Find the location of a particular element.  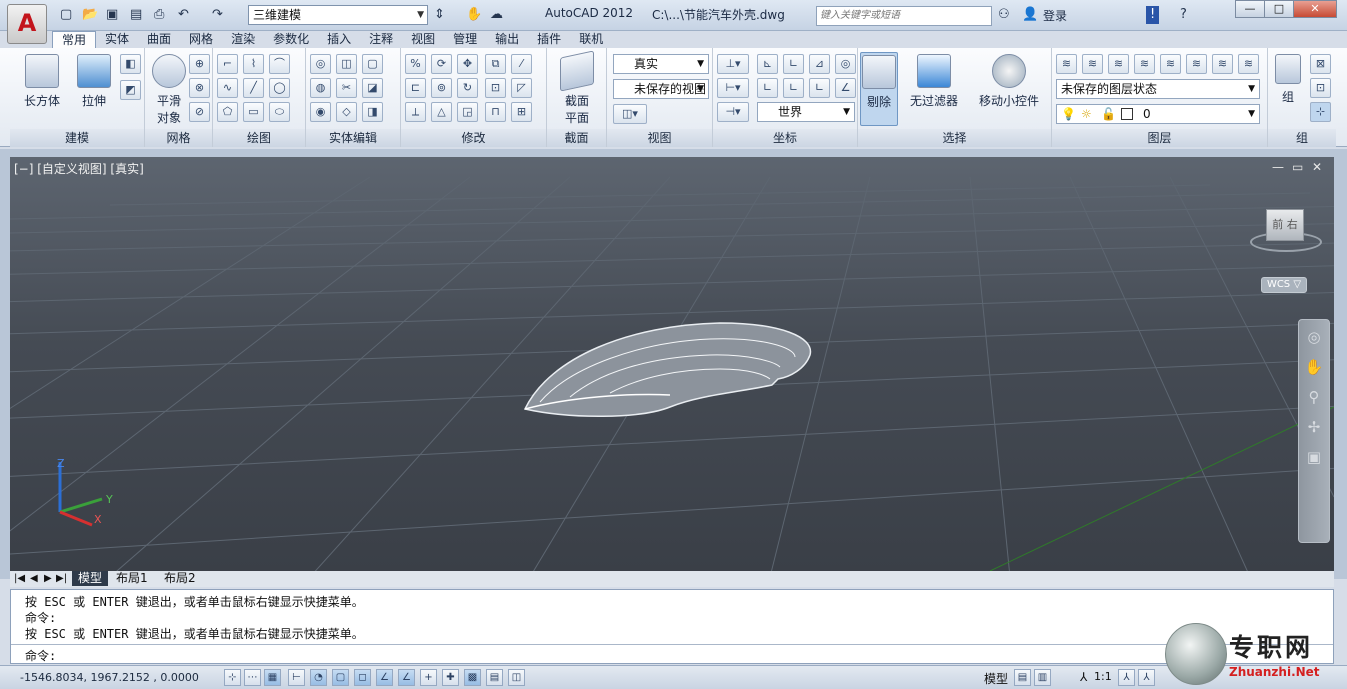

tab-parametric: 参数化 is located at coordinates (291, 39).